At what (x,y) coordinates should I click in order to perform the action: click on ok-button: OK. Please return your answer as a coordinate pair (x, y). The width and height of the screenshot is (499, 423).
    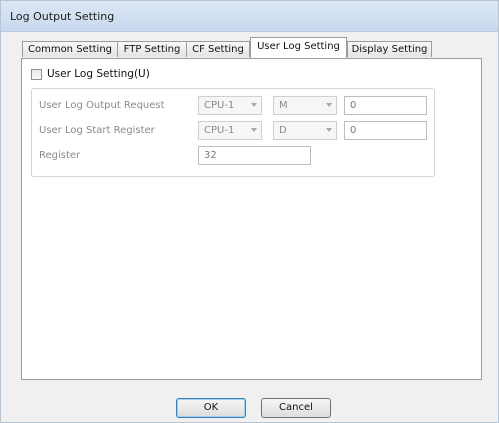
    Looking at the image, I should click on (211, 408).